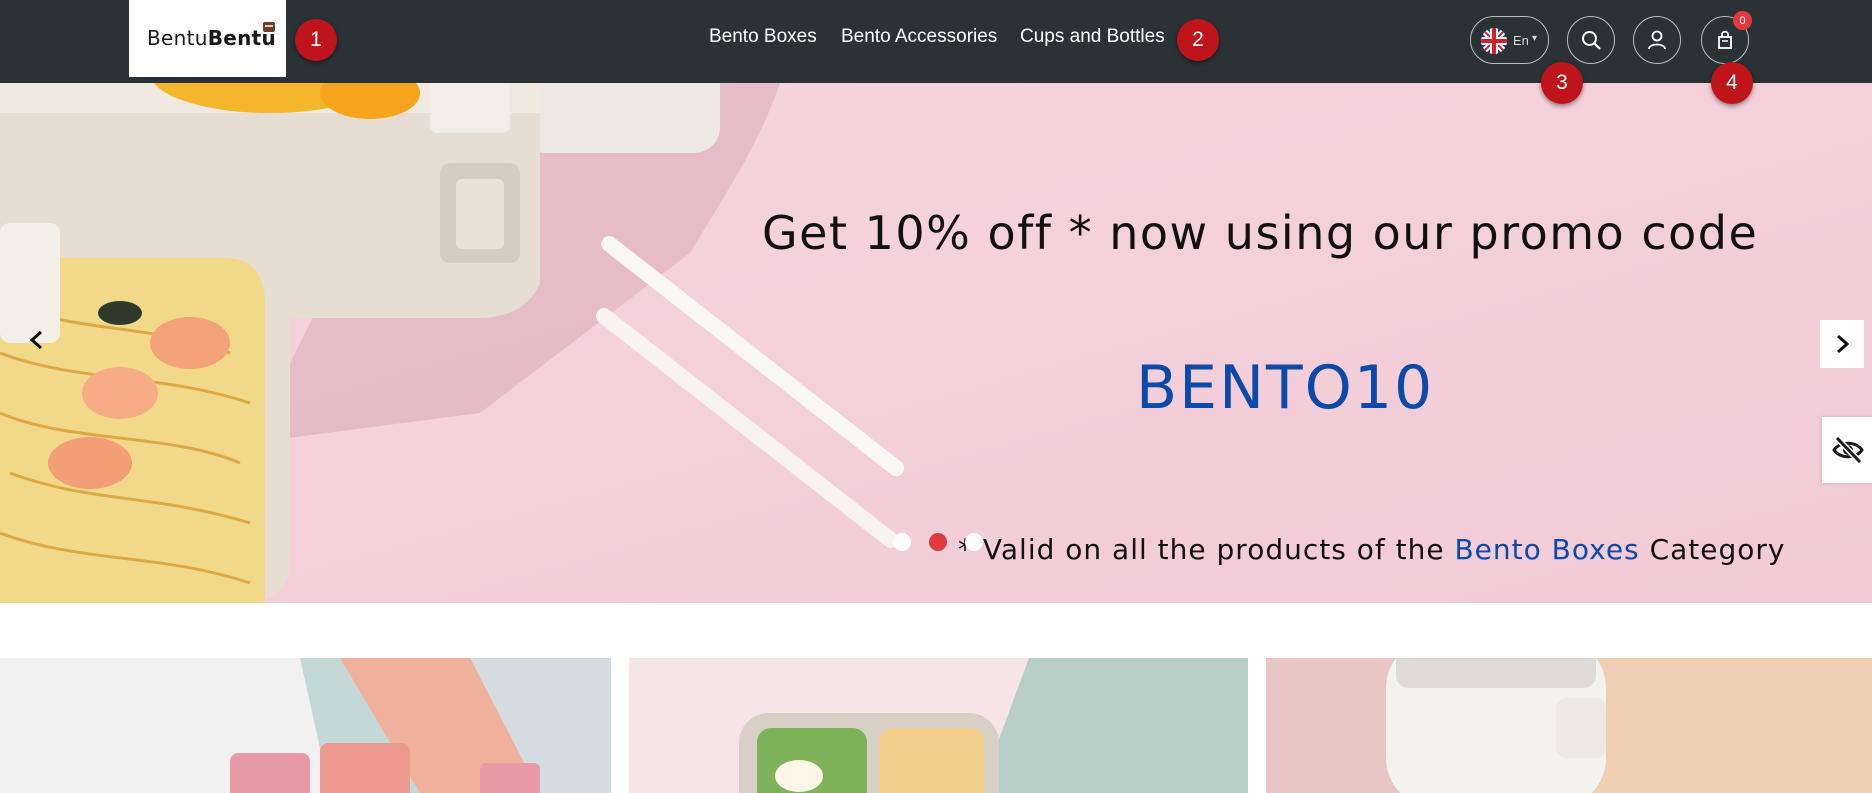  What do you see at coordinates (938, 542) in the screenshot?
I see `carousel-dot-2-active` at bounding box center [938, 542].